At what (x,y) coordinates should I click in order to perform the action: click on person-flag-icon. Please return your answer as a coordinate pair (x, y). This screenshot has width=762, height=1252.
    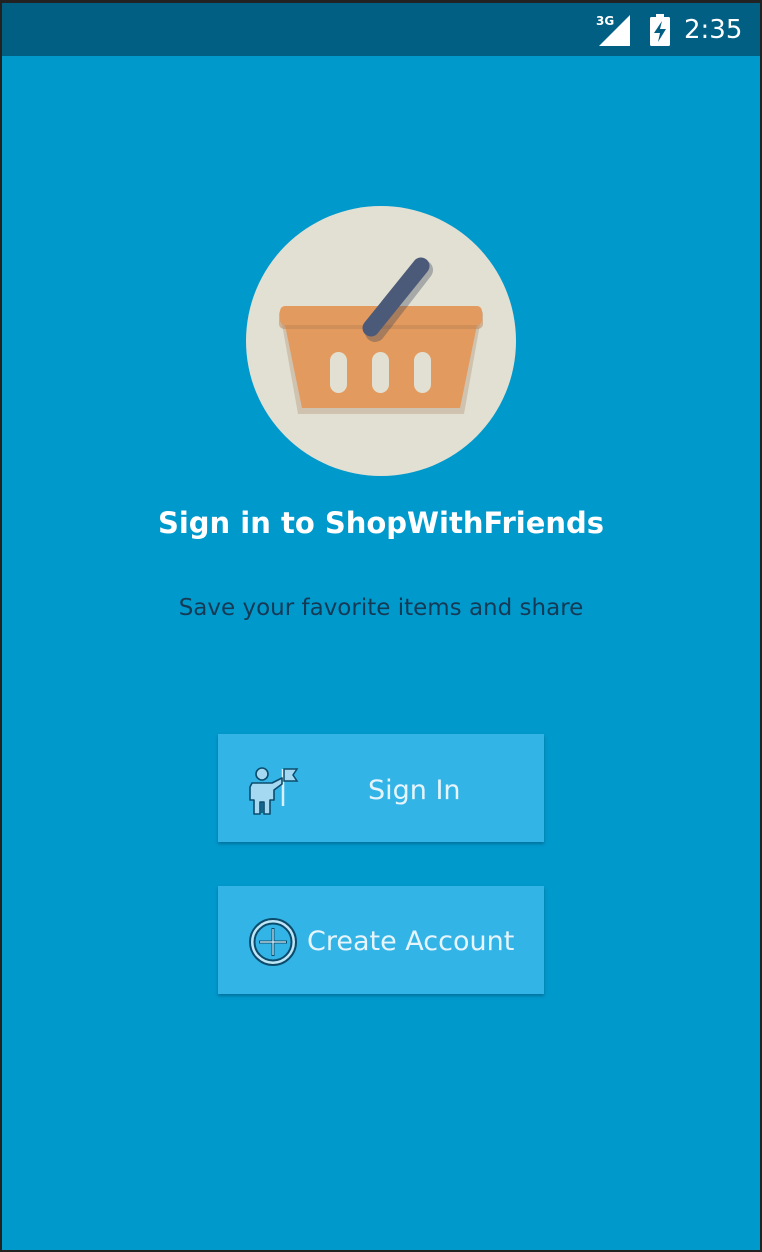
    Looking at the image, I should click on (274, 791).